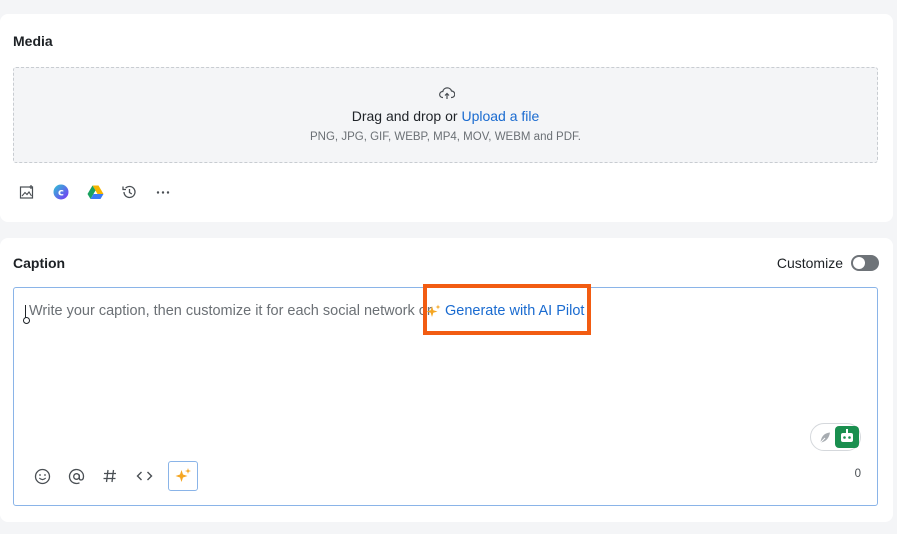 The height and width of the screenshot is (534, 897). What do you see at coordinates (138, 192) in the screenshot?
I see `history-button` at bounding box center [138, 192].